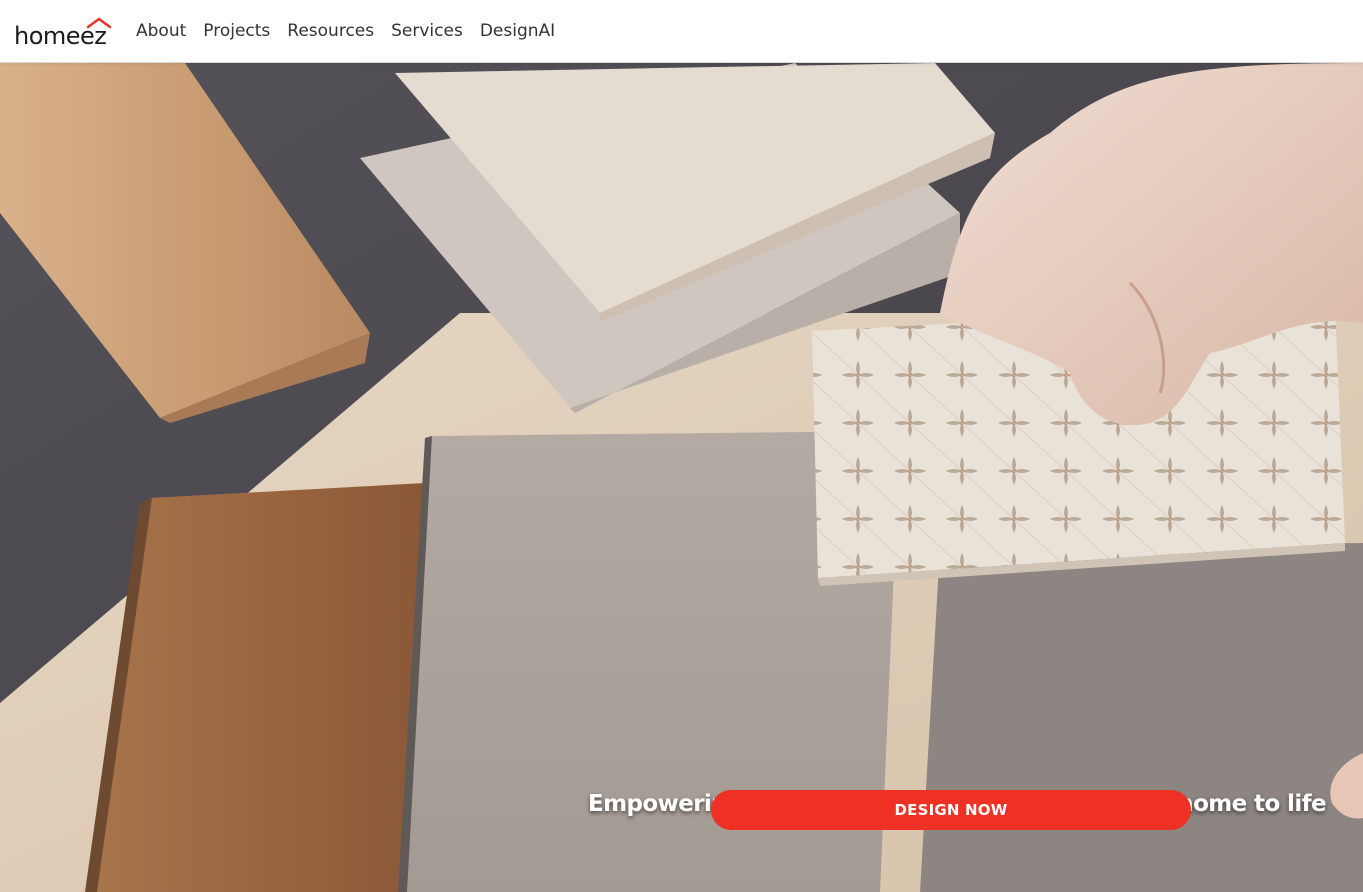 Image resolution: width=1363 pixels, height=892 pixels. Describe the element at coordinates (951, 810) in the screenshot. I see `design-now-button: DESIGN NOW` at that location.